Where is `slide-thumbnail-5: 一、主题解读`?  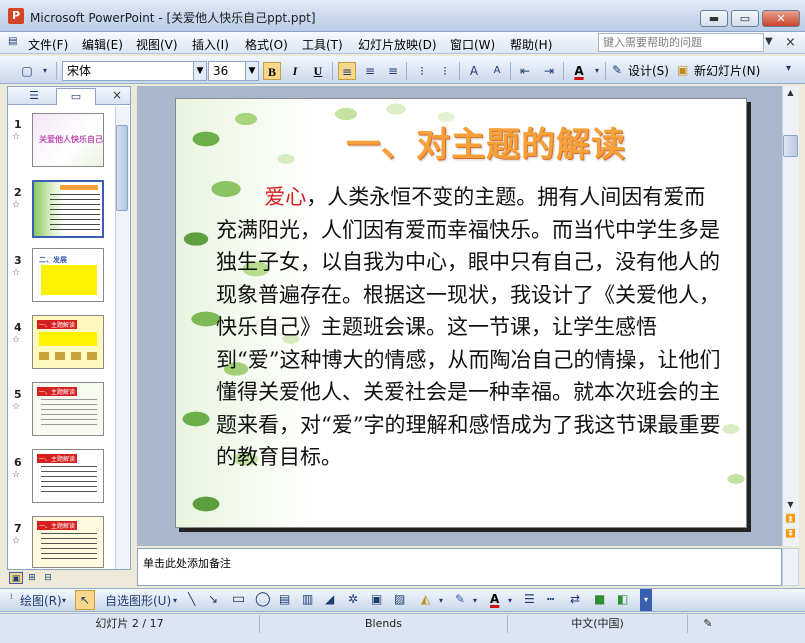
slide-thumbnail-5: 一、主题解读 is located at coordinates (68, 409).